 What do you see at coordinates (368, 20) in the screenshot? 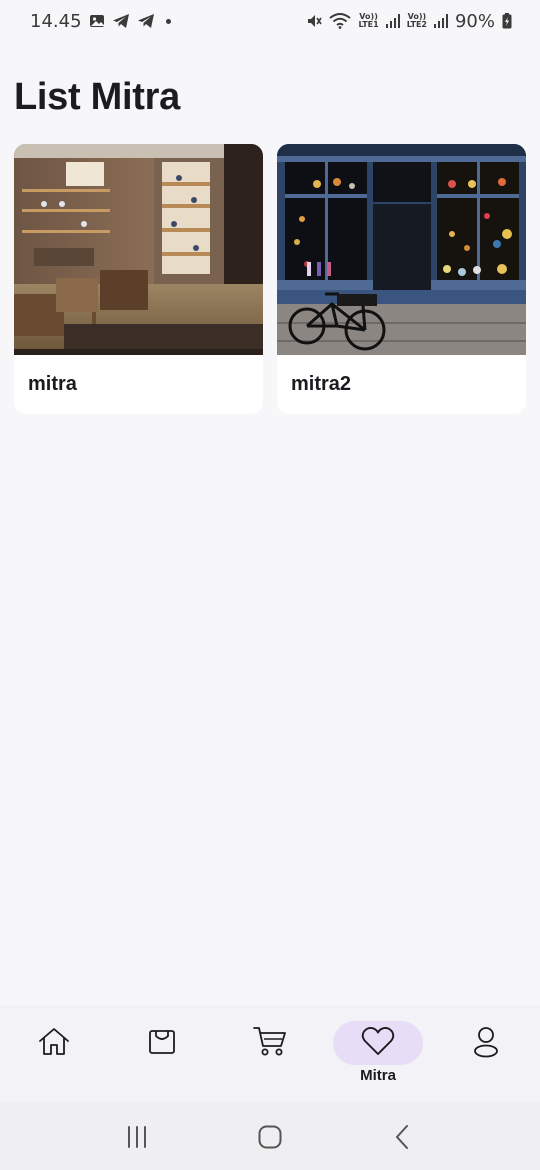
I see `signal-sim1: Vo)) LTE1` at bounding box center [368, 20].